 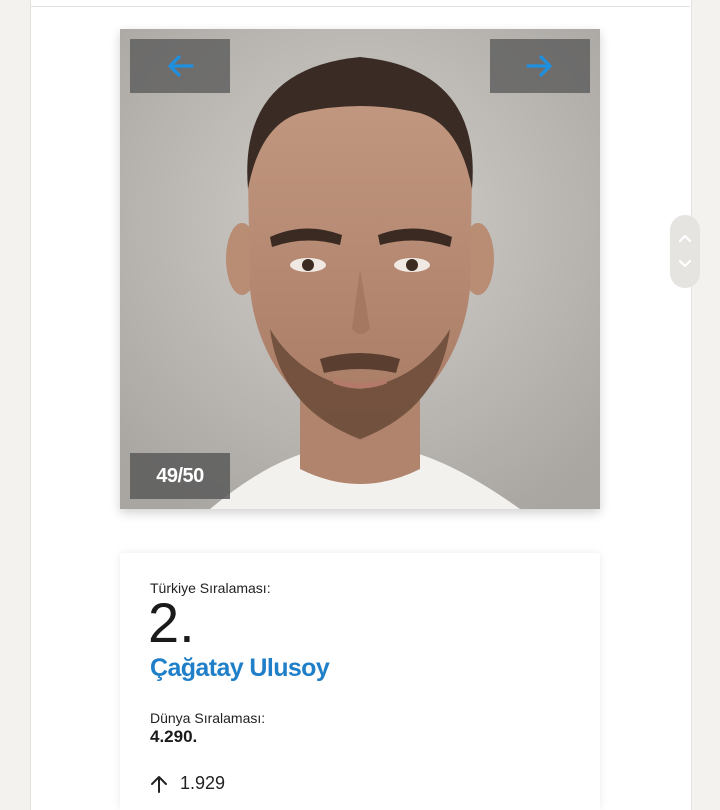 I want to click on chevron-up-icon, so click(x=685, y=238).